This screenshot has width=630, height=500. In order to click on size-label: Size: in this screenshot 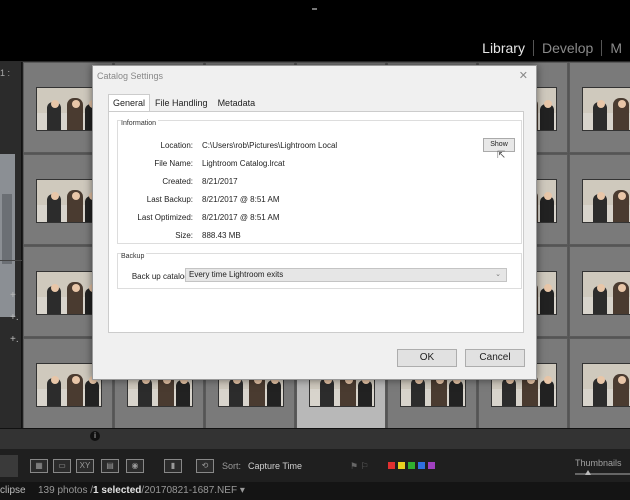, I will do `click(184, 235)`.